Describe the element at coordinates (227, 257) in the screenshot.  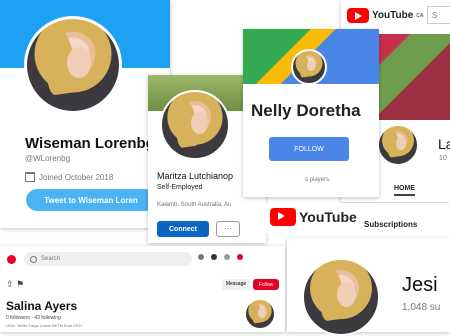
I see `profile-icon` at that location.